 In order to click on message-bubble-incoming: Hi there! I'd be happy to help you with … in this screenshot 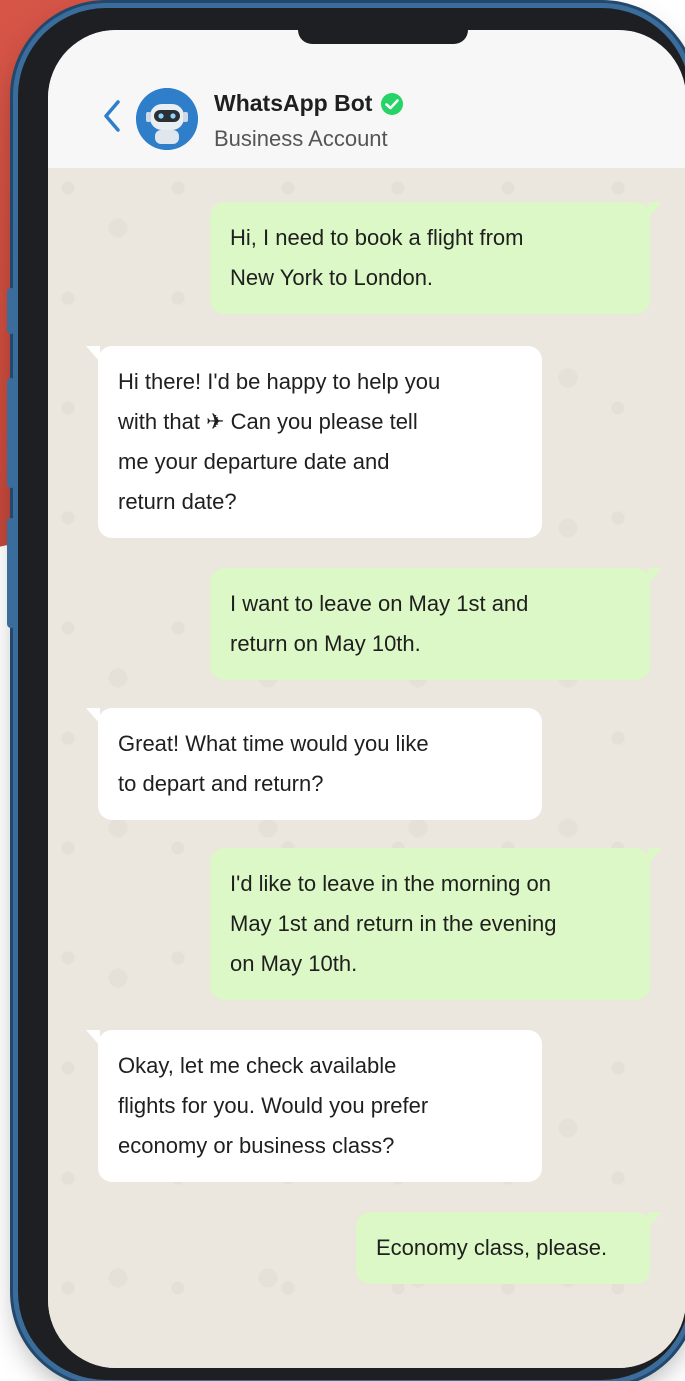, I will do `click(314, 442)`.